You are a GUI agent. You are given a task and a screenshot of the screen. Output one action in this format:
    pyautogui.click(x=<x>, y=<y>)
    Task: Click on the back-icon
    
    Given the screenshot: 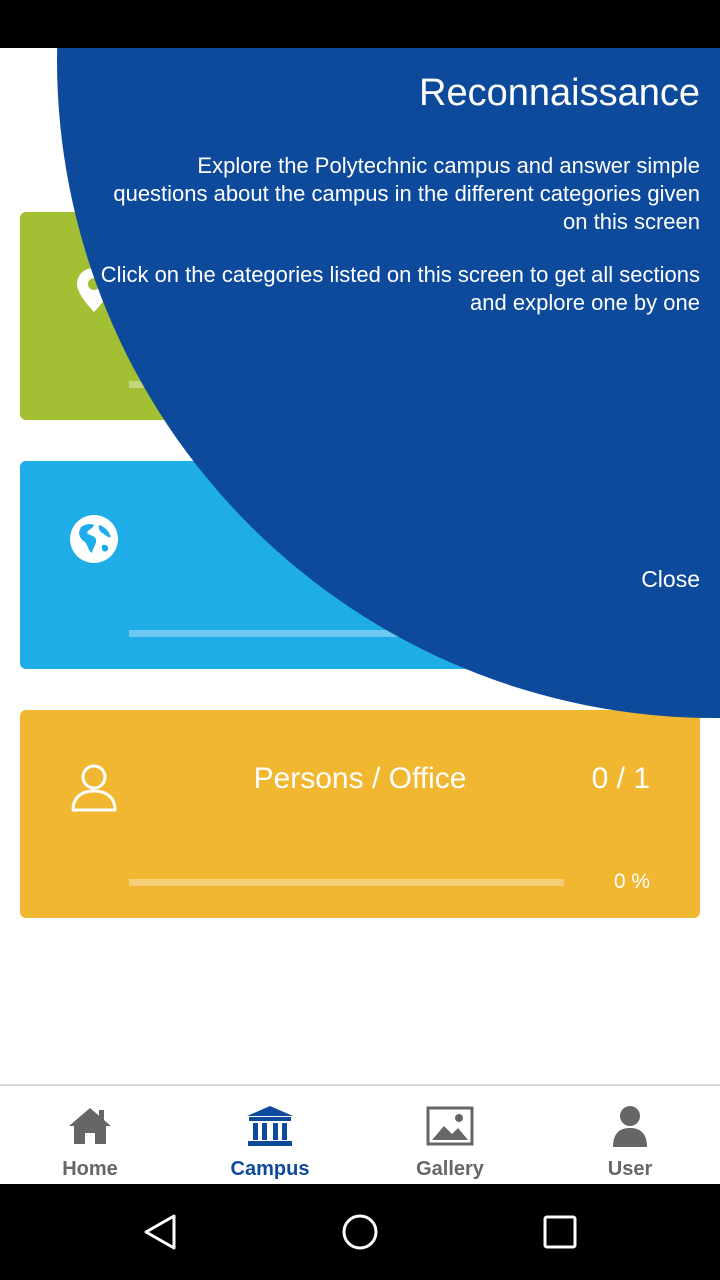 What is the action you would take?
    pyautogui.click(x=160, y=1232)
    